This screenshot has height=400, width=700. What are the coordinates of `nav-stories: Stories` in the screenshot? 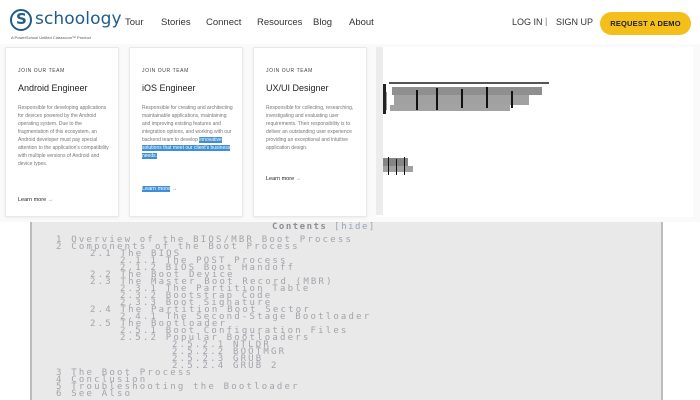 It's located at (176, 22).